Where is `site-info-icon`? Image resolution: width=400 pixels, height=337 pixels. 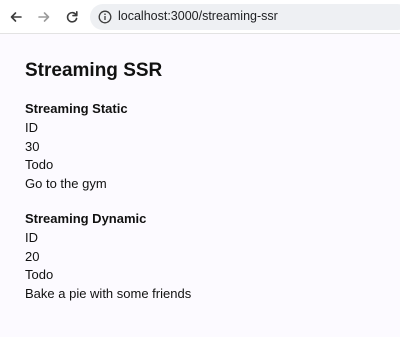
site-info-icon is located at coordinates (105, 17).